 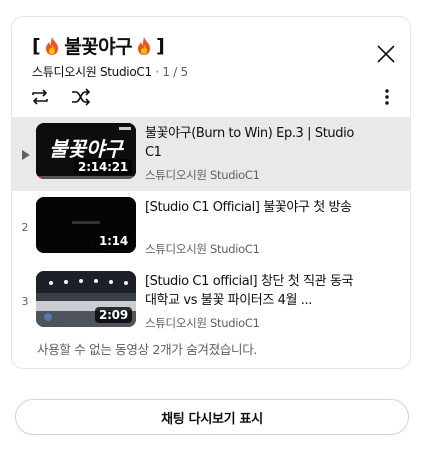 I want to click on title-bracket-close: ], so click(x=160, y=45).